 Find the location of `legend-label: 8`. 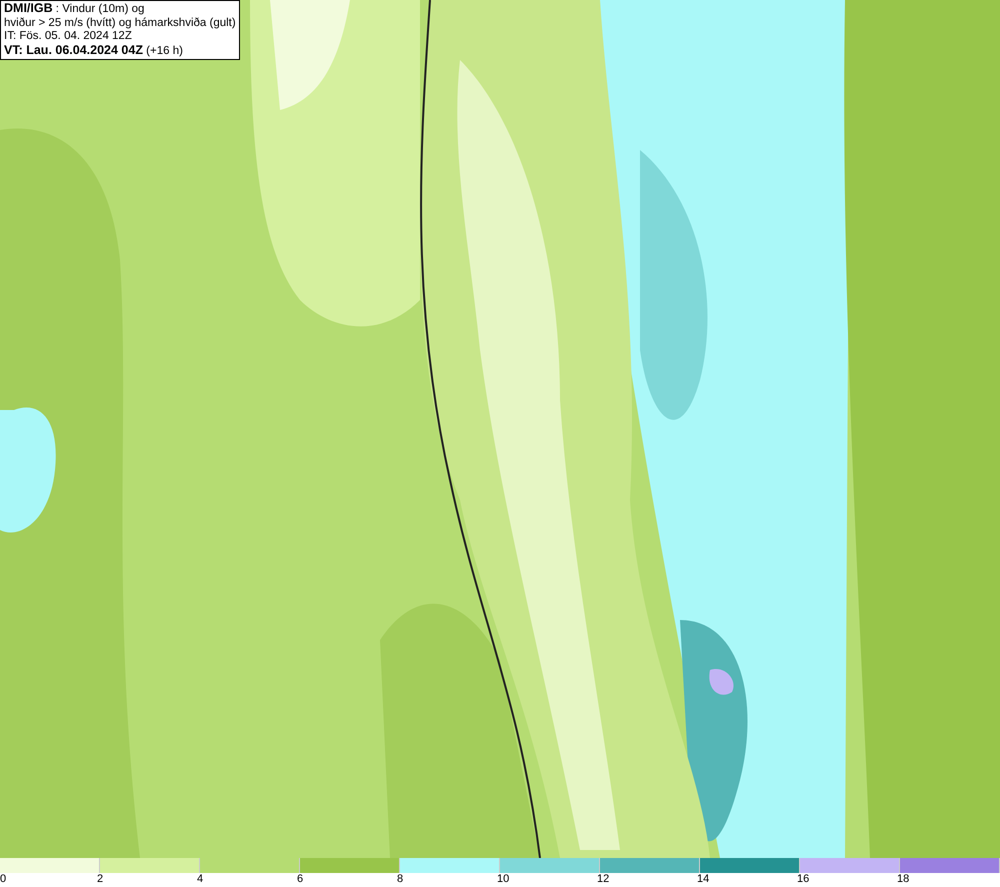

legend-label: 8 is located at coordinates (400, 879).